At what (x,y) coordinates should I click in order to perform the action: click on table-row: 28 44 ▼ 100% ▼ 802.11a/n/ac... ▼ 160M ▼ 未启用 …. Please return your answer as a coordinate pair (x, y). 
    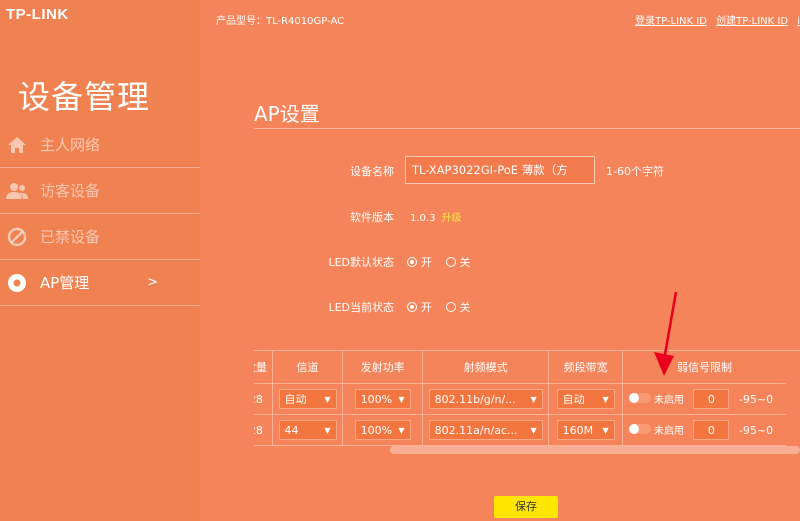
    Looking at the image, I should click on (520, 430).